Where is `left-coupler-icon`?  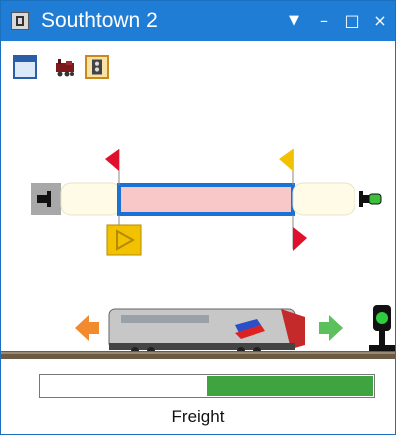 left-coupler-icon is located at coordinates (42, 199).